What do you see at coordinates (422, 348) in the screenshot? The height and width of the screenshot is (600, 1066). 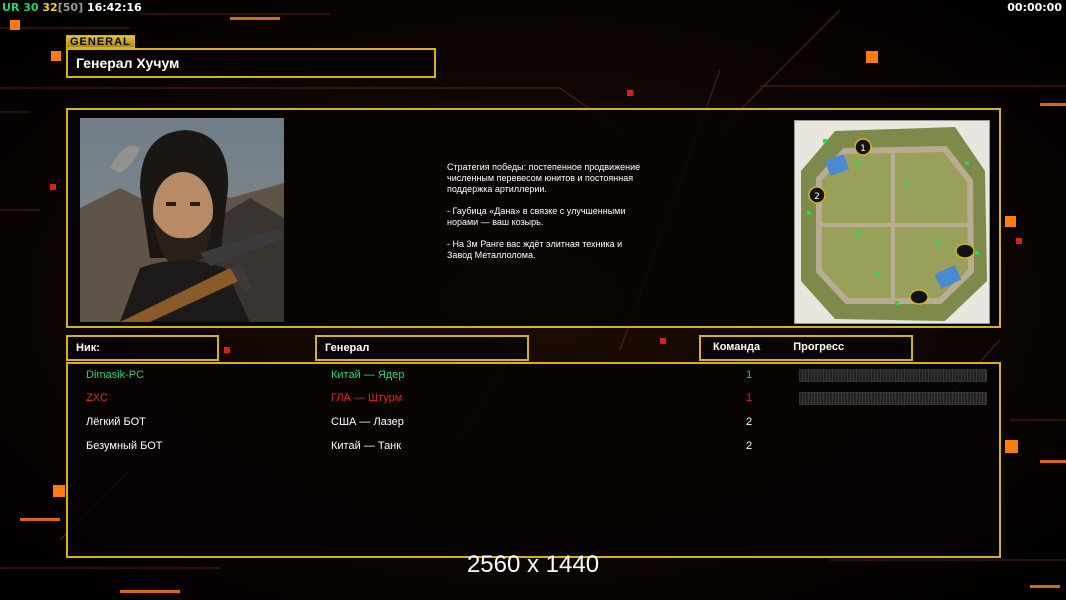 I see `header-general: Генерал` at bounding box center [422, 348].